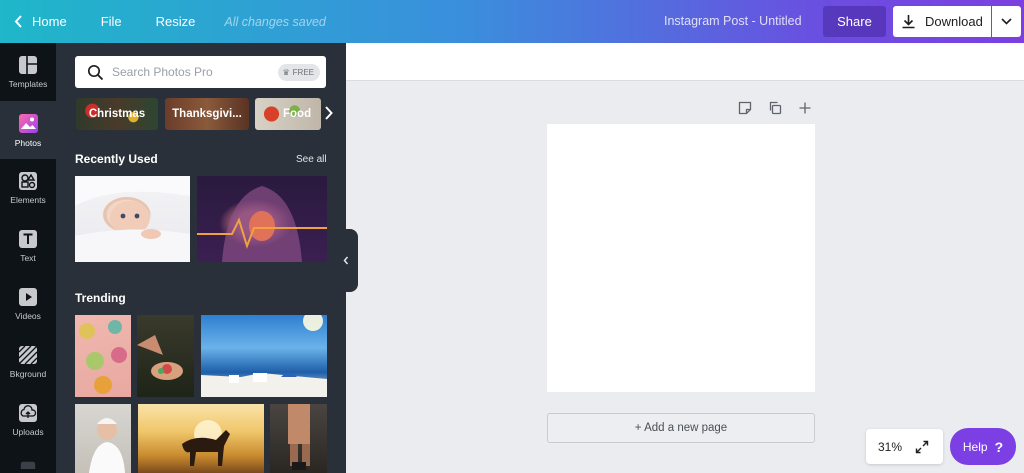 The width and height of the screenshot is (1024, 473). I want to click on chevron-left-small-icon, so click(346, 260).